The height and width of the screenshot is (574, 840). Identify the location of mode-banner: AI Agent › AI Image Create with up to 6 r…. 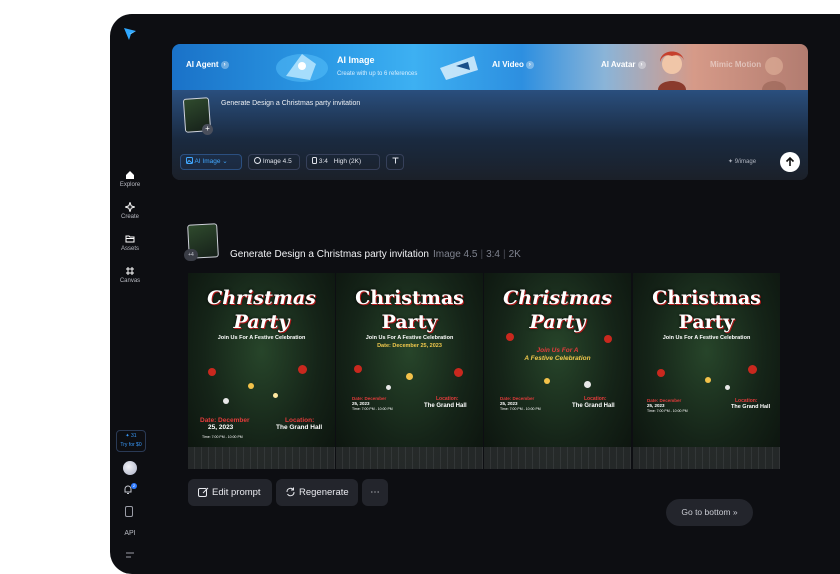
(490, 67).